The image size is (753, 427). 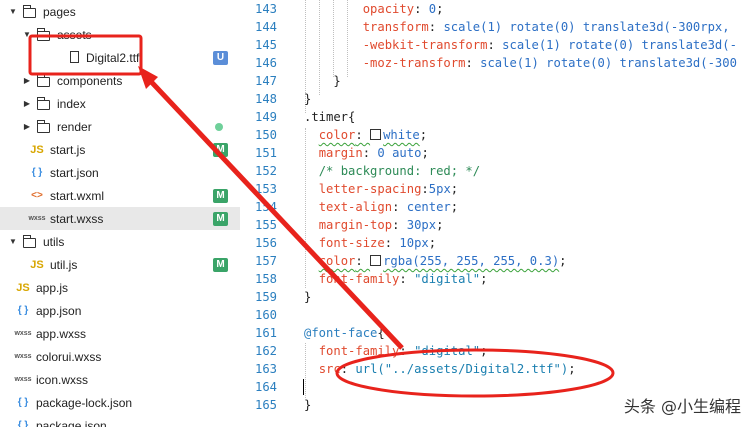 I want to click on tree-item-label: app.json, so click(x=59, y=310).